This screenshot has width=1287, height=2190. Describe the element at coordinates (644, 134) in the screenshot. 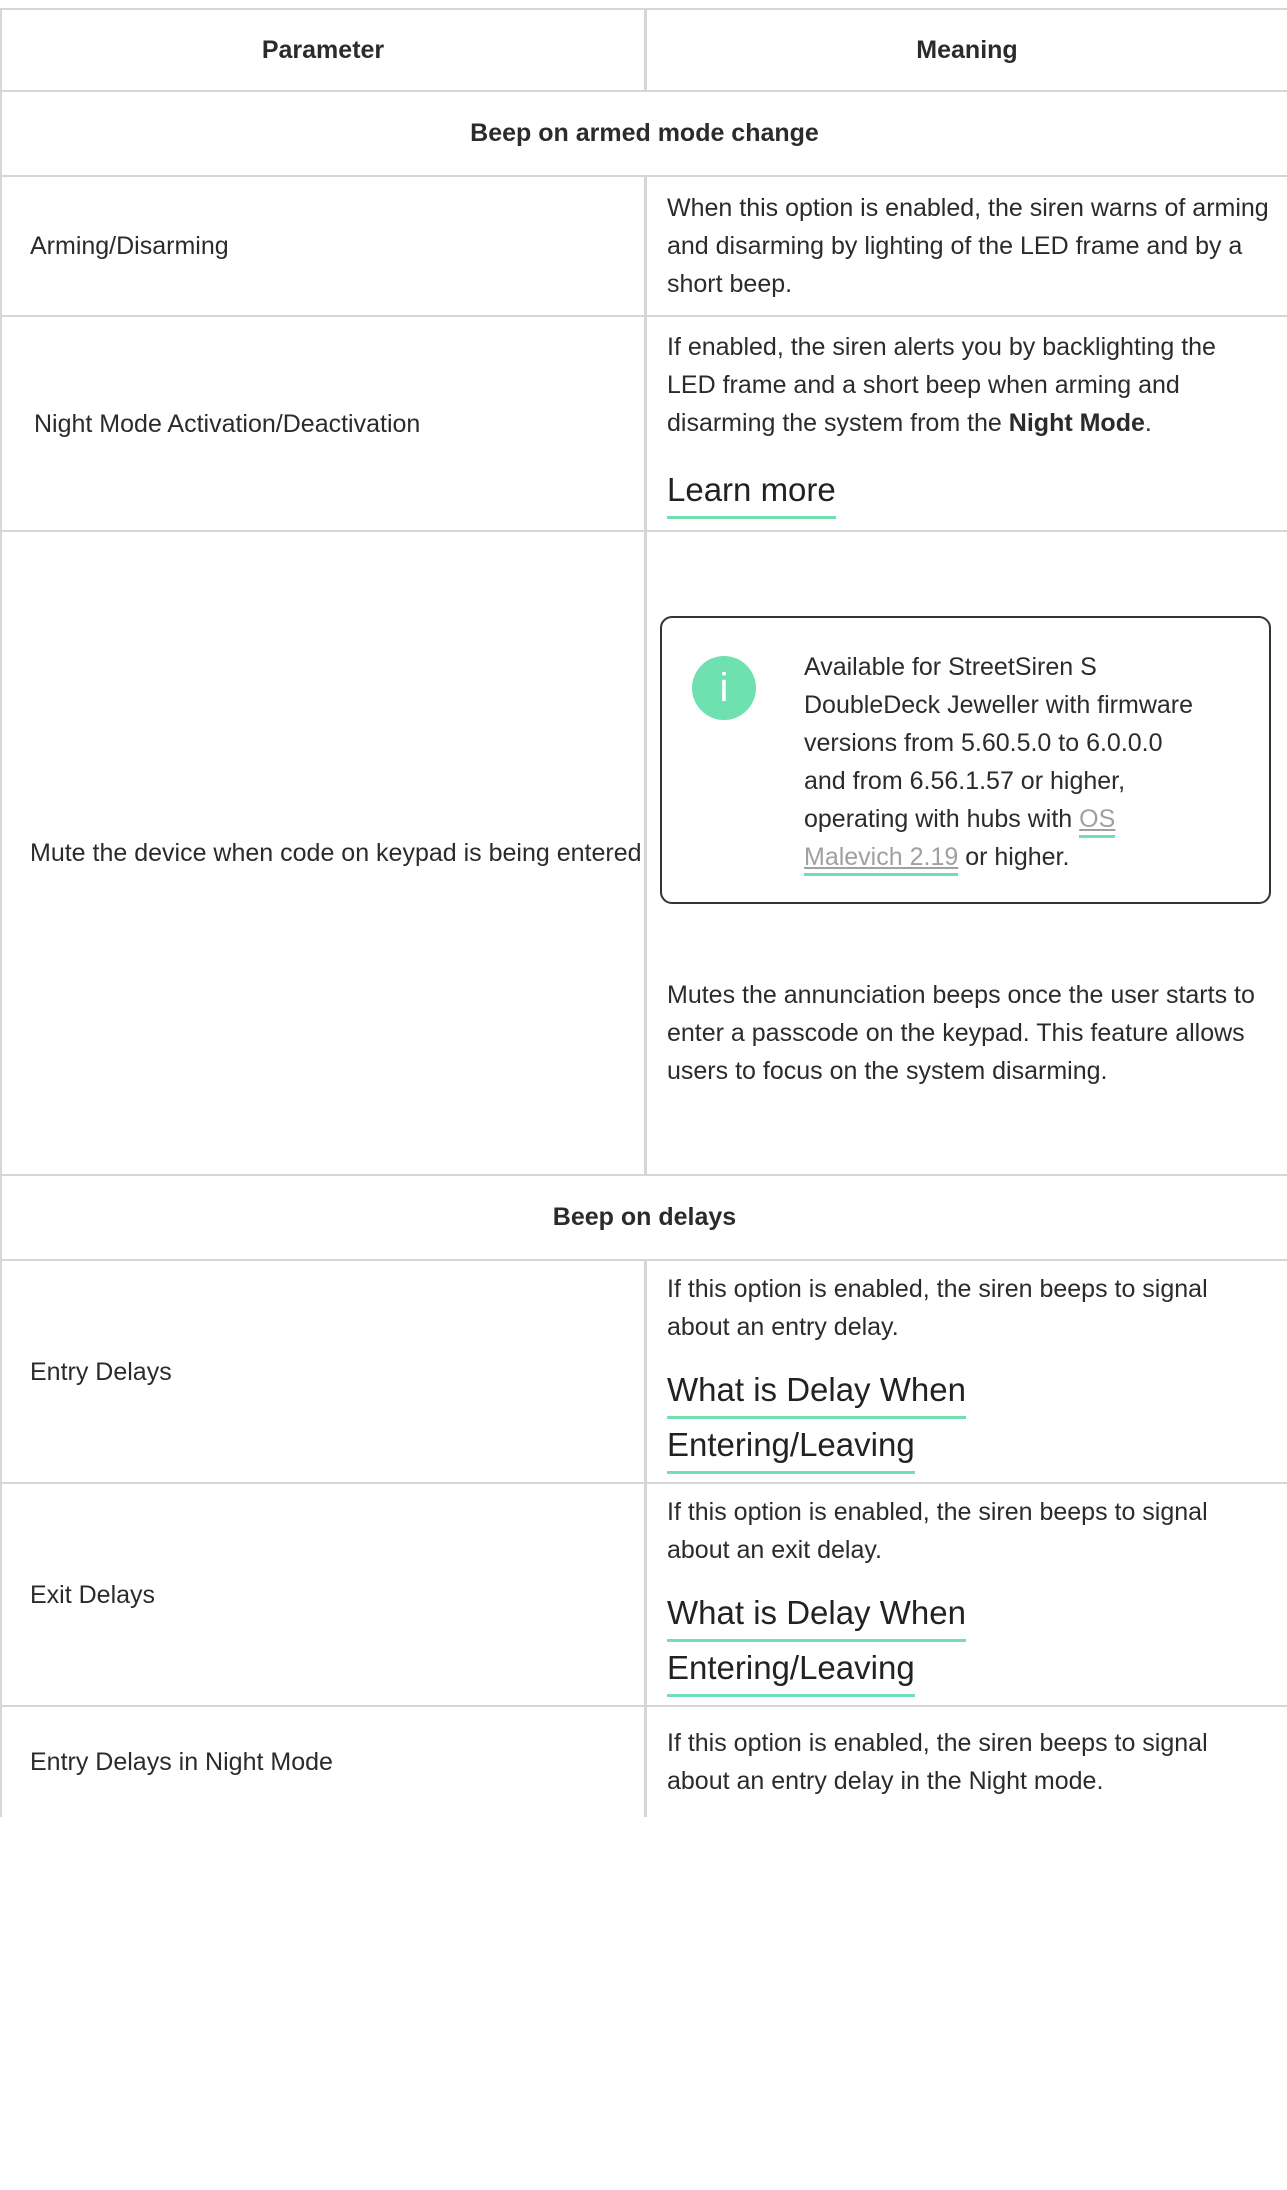

I see `section-armed-mode: Beep on armed mode change` at that location.